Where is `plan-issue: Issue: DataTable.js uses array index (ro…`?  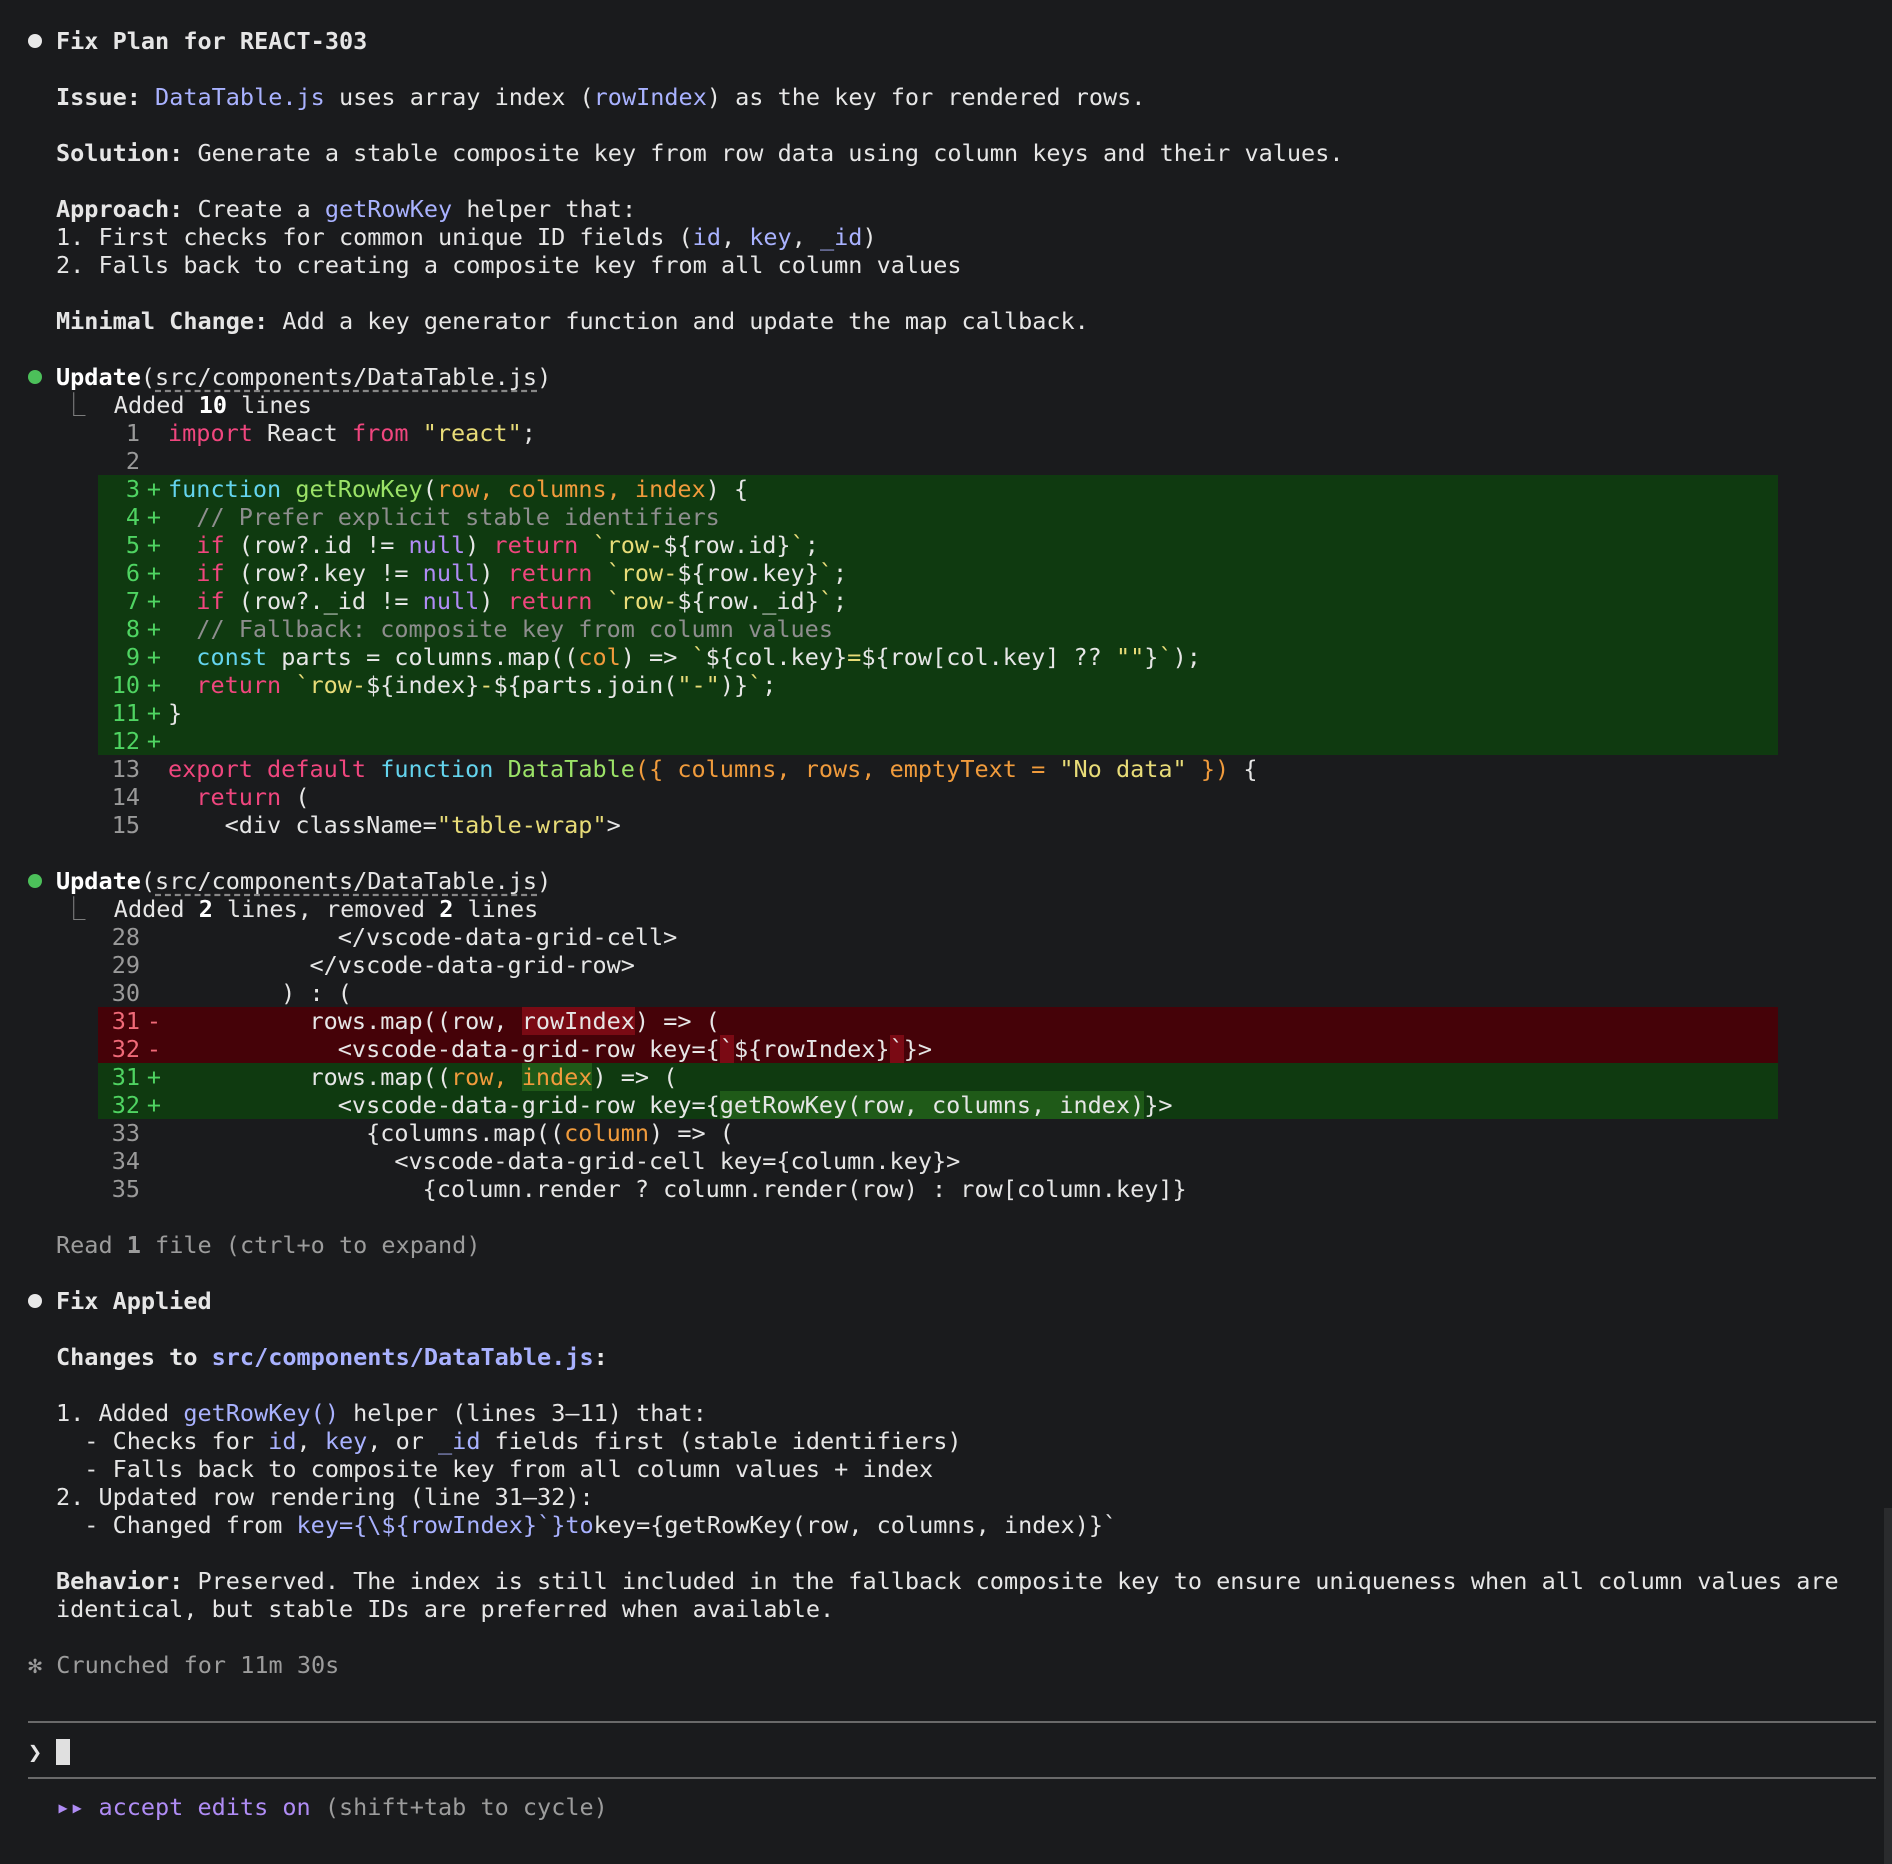
plan-issue: Issue: DataTable.js uses array index (ro… is located at coordinates (601, 97).